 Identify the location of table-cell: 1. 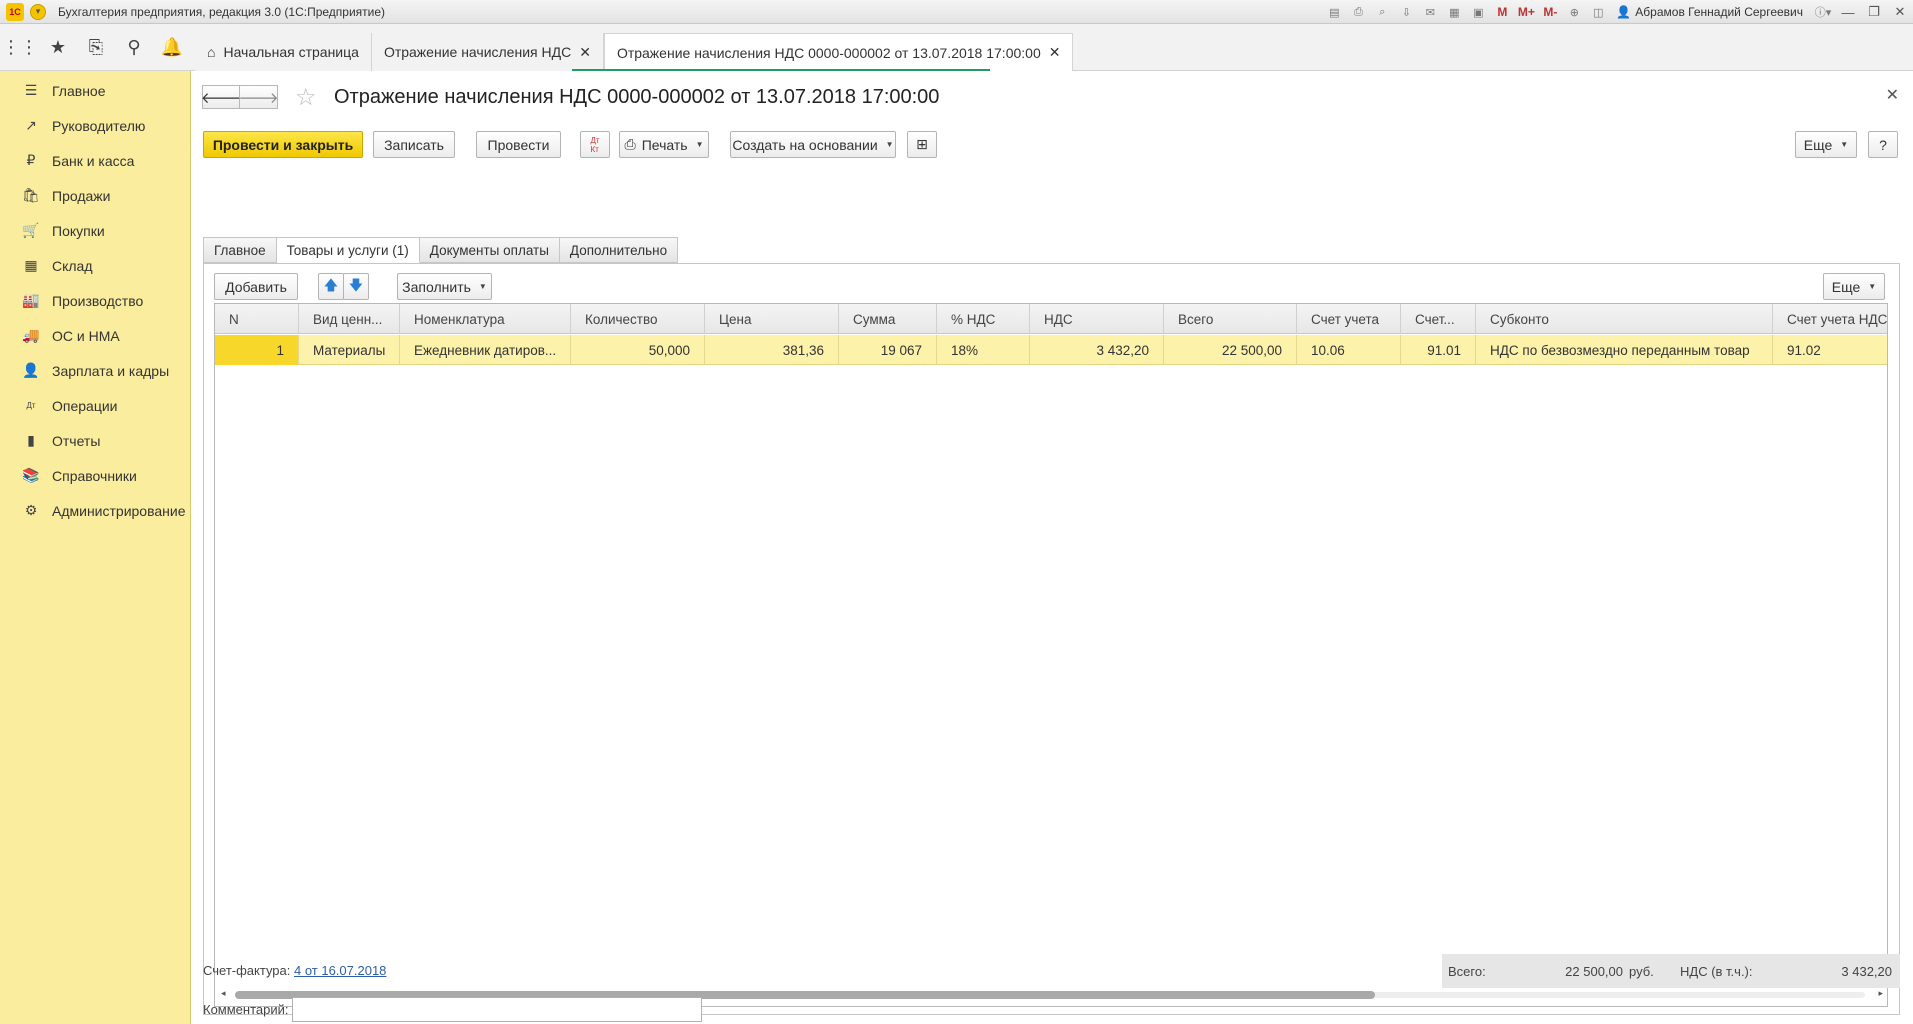
(257, 350).